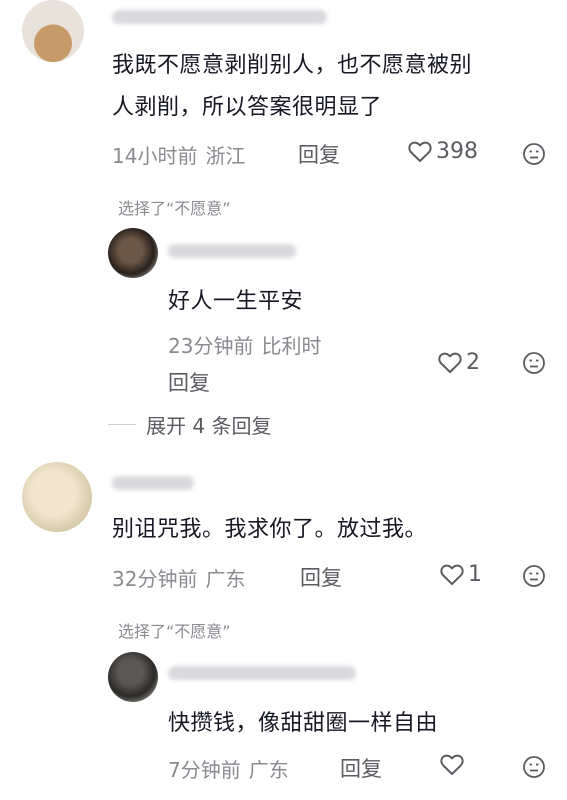 This screenshot has width=567, height=800. I want to click on expand-replies-button: 展开 4 条回复, so click(208, 424).